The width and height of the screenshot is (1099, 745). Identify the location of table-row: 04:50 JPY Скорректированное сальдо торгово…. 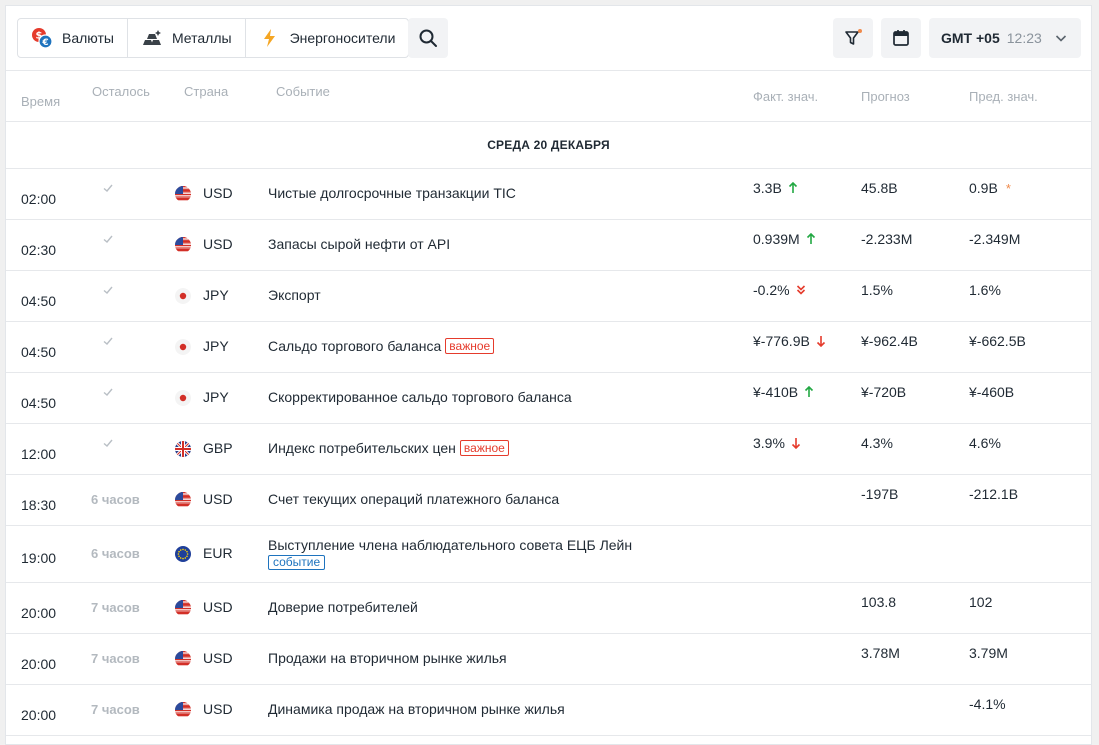
(548, 398).